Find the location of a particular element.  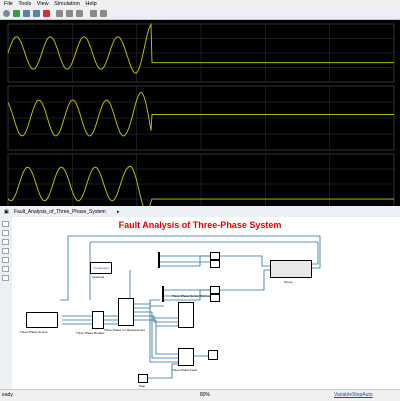

zoom-level: 80% is located at coordinates (205, 395).